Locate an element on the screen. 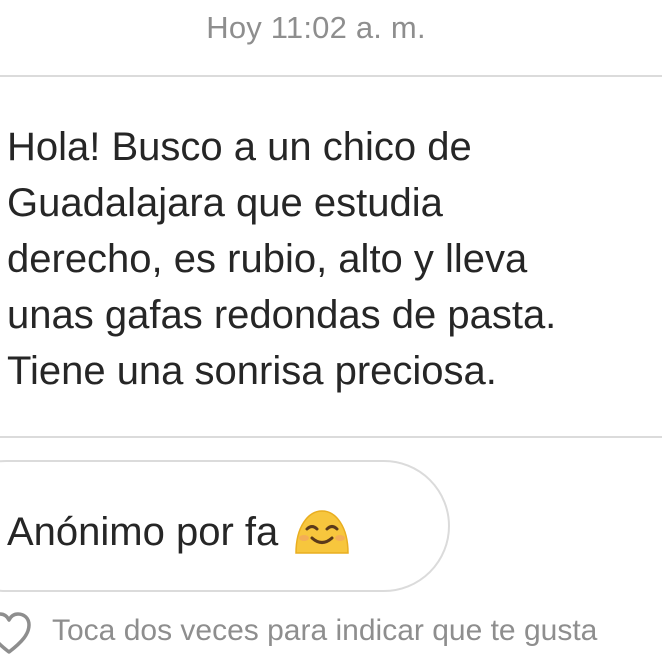 This screenshot has width=662, height=662. message-line: Hola! Busco a un chico de is located at coordinates (239, 147).